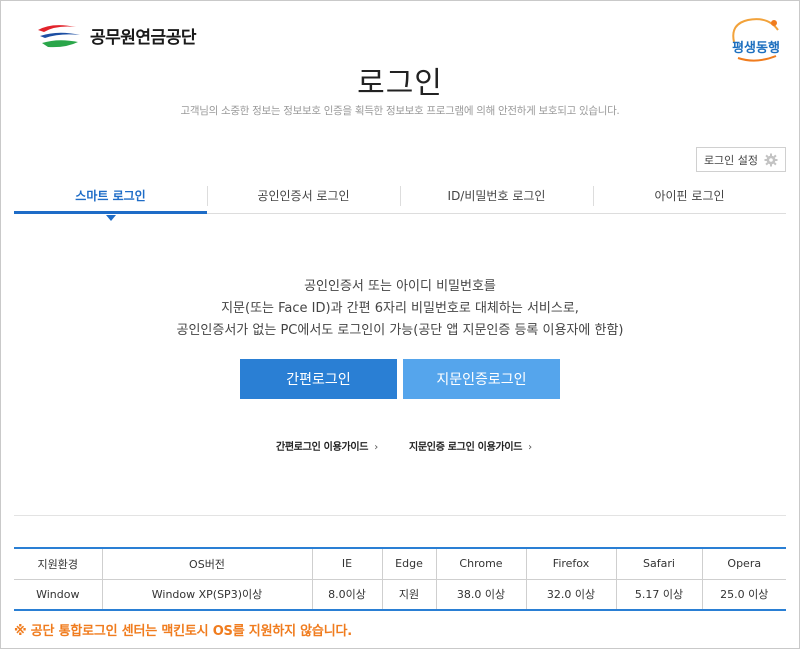 This screenshot has height=649, width=800. I want to click on tab-certificate-login: 공인인증서 로그인, so click(303, 197).